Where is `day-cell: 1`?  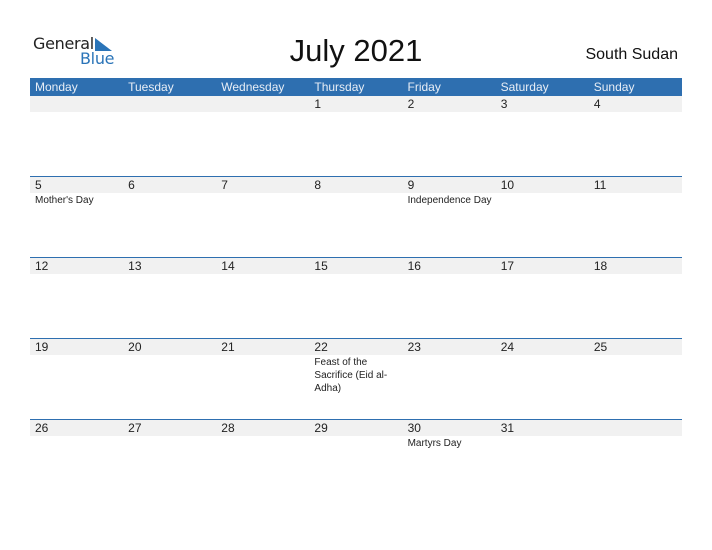 day-cell: 1 is located at coordinates (355, 136).